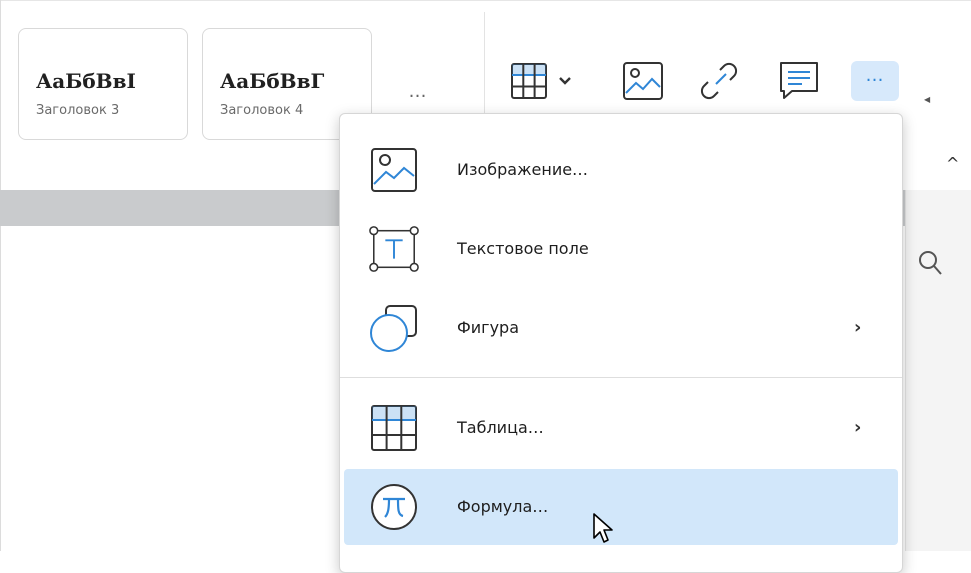  Describe the element at coordinates (394, 507) in the screenshot. I see `formula-icon` at that location.